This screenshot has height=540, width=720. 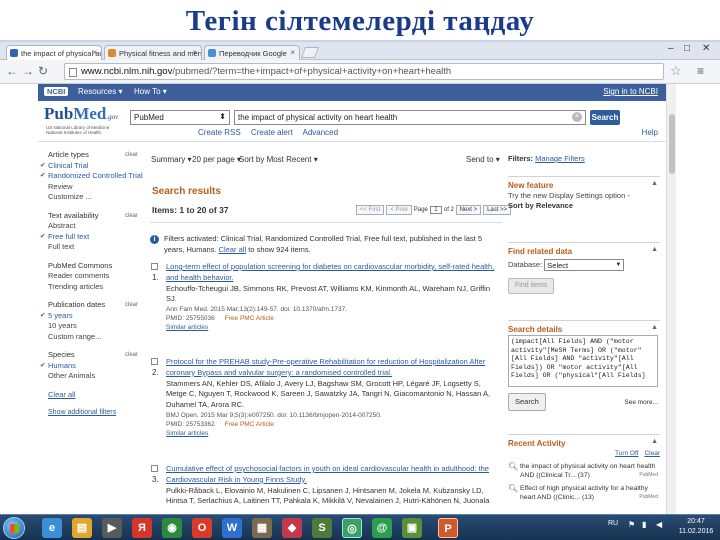 I want to click on filter-abstract: Abstract, so click(x=91, y=226).